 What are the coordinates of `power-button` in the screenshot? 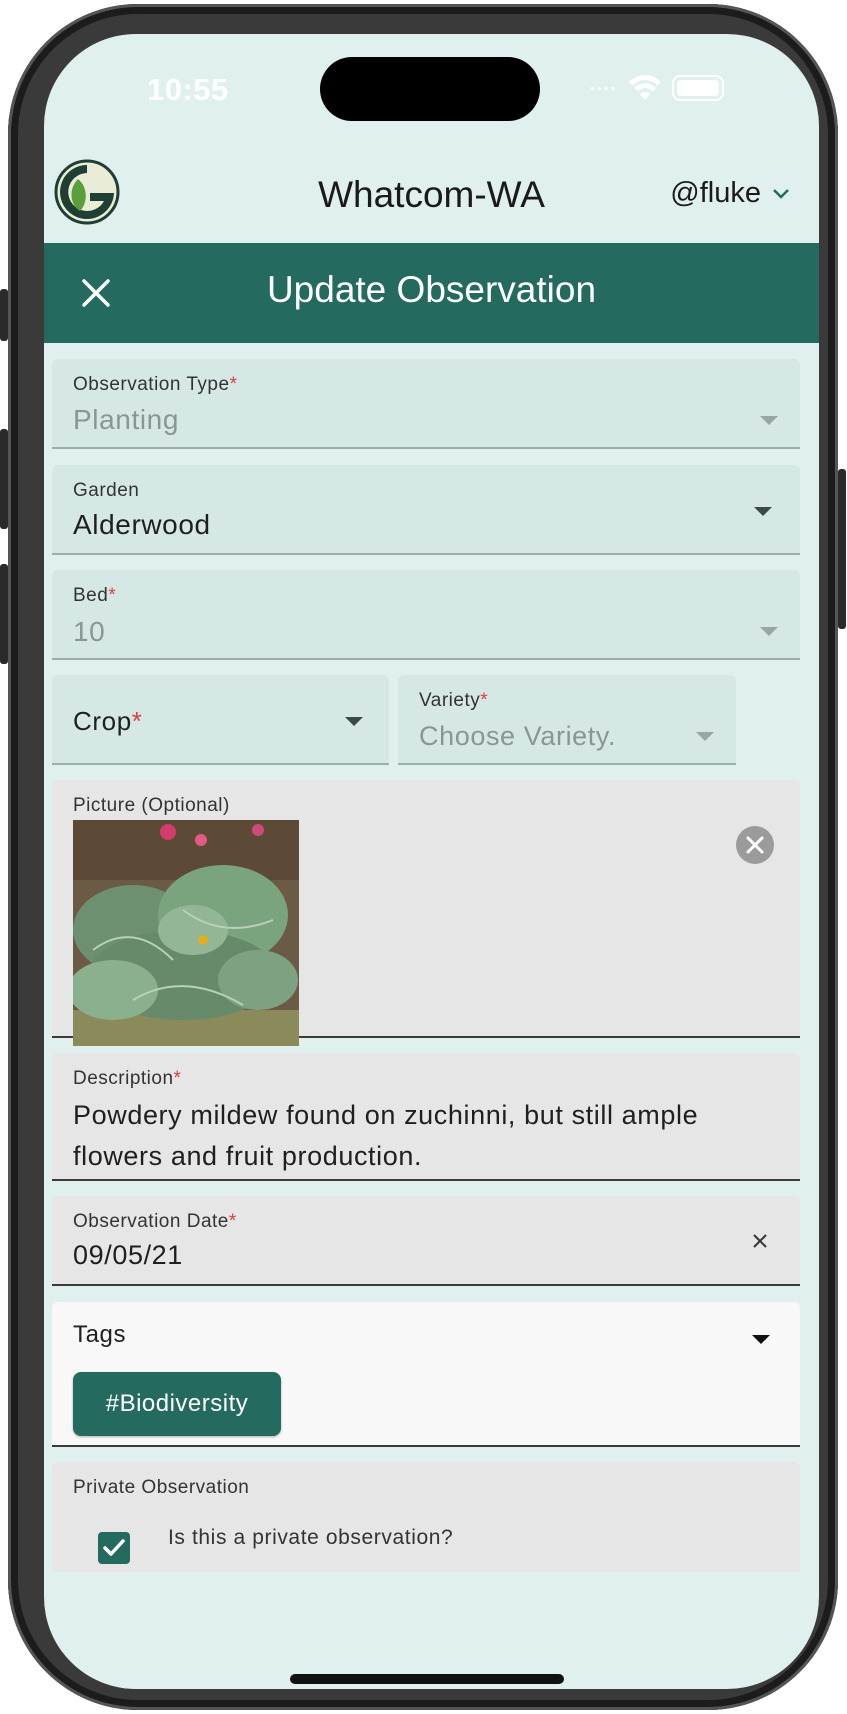 It's located at (842, 549).